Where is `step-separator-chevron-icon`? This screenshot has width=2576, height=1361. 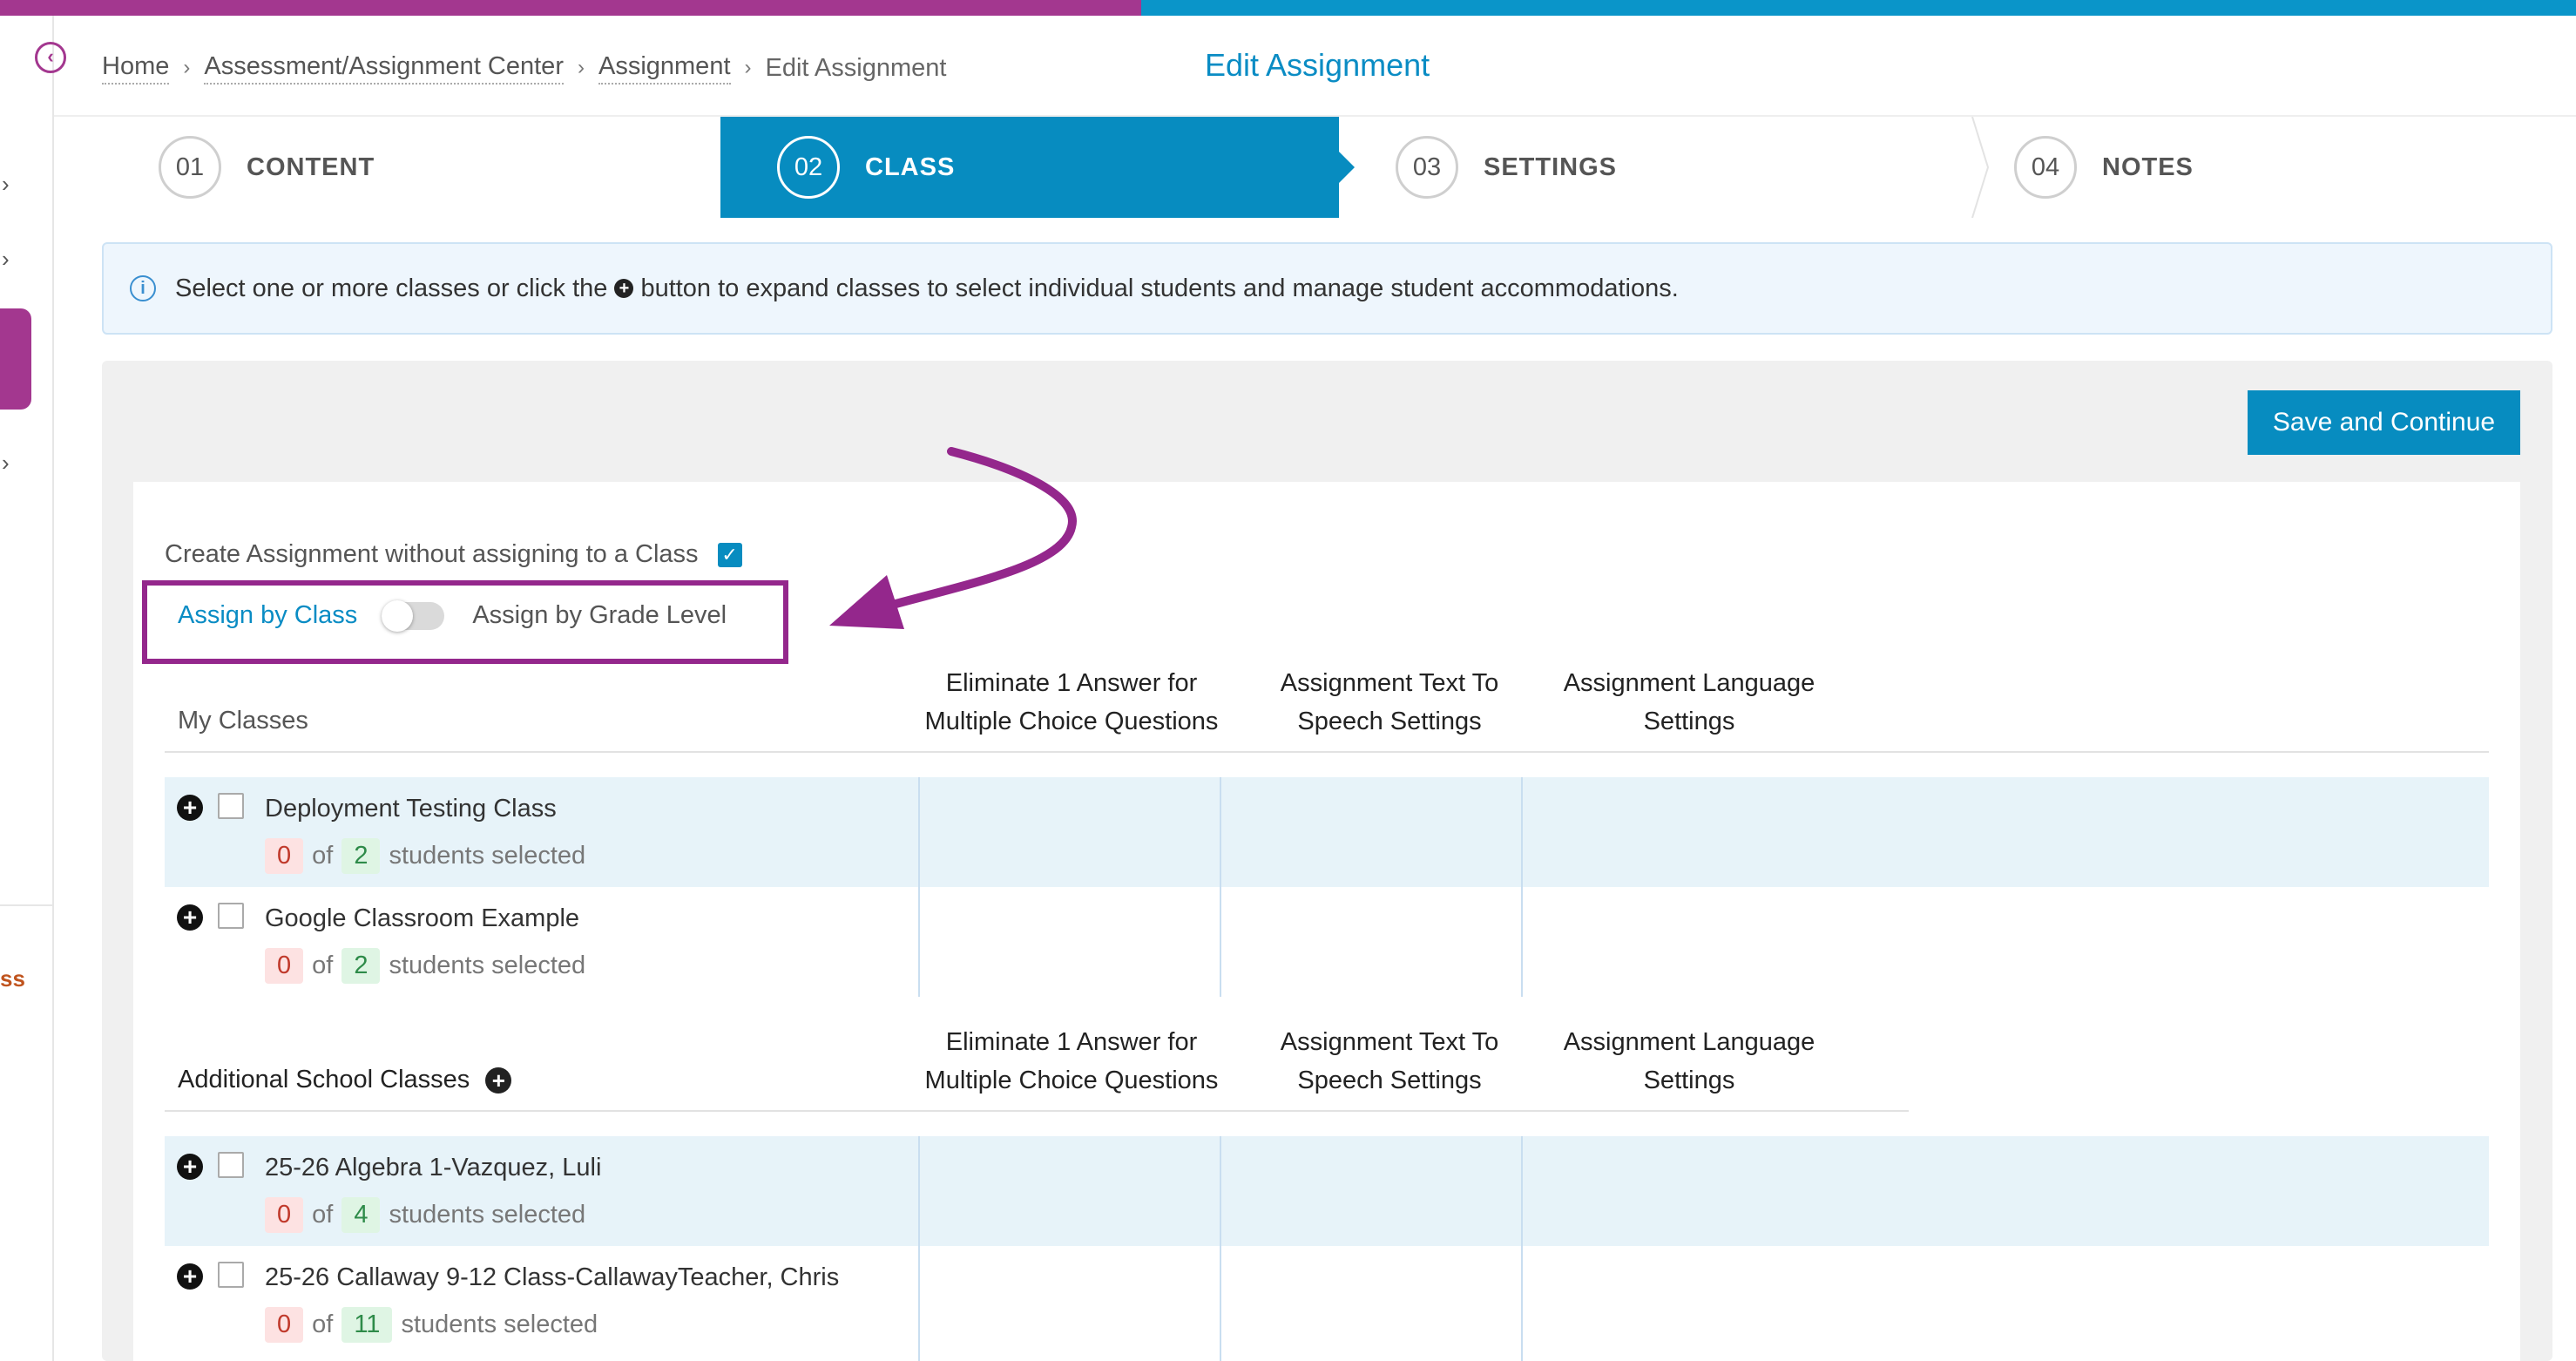
step-separator-chevron-icon is located at coordinates (1980, 167).